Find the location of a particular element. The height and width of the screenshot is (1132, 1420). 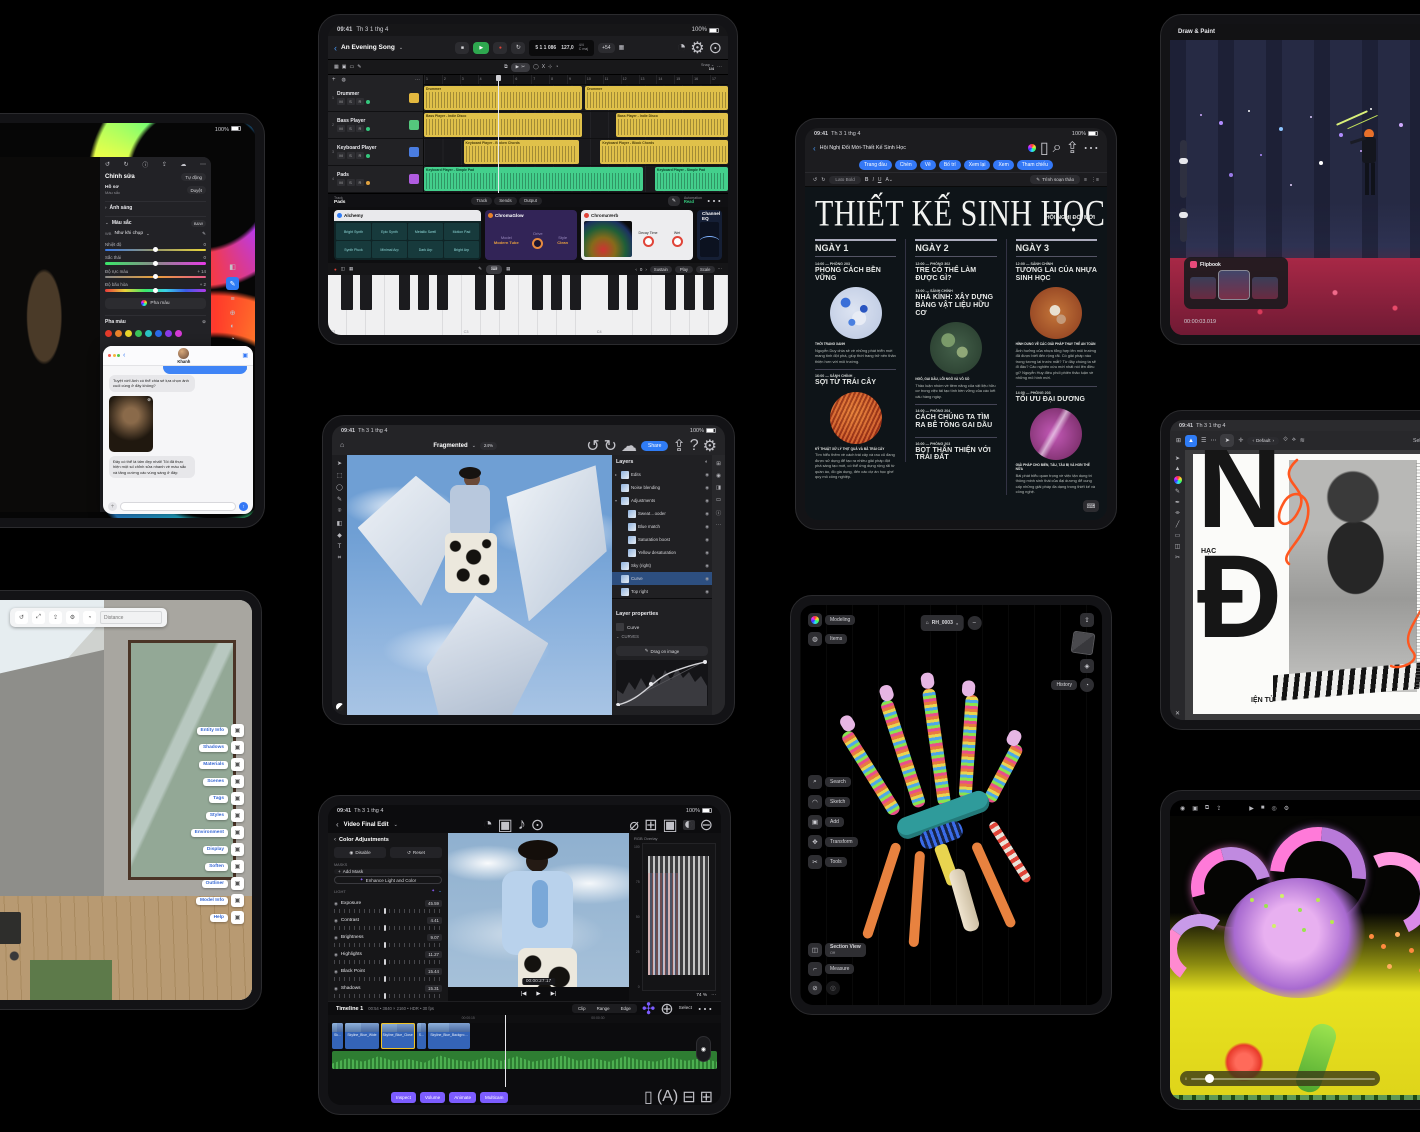

cycle-button: ↻ is located at coordinates (518, 47).